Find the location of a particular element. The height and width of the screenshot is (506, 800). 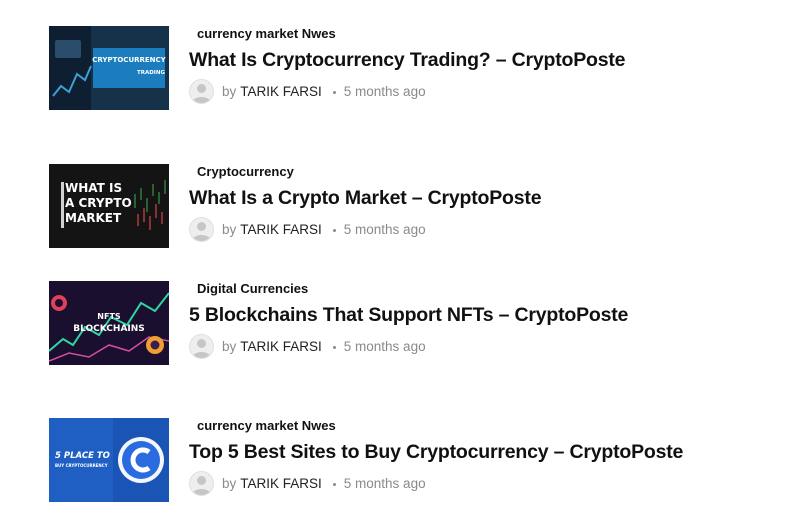

thumbnail-image: CRYPTOCURRENCY TRADING is located at coordinates (109, 68).